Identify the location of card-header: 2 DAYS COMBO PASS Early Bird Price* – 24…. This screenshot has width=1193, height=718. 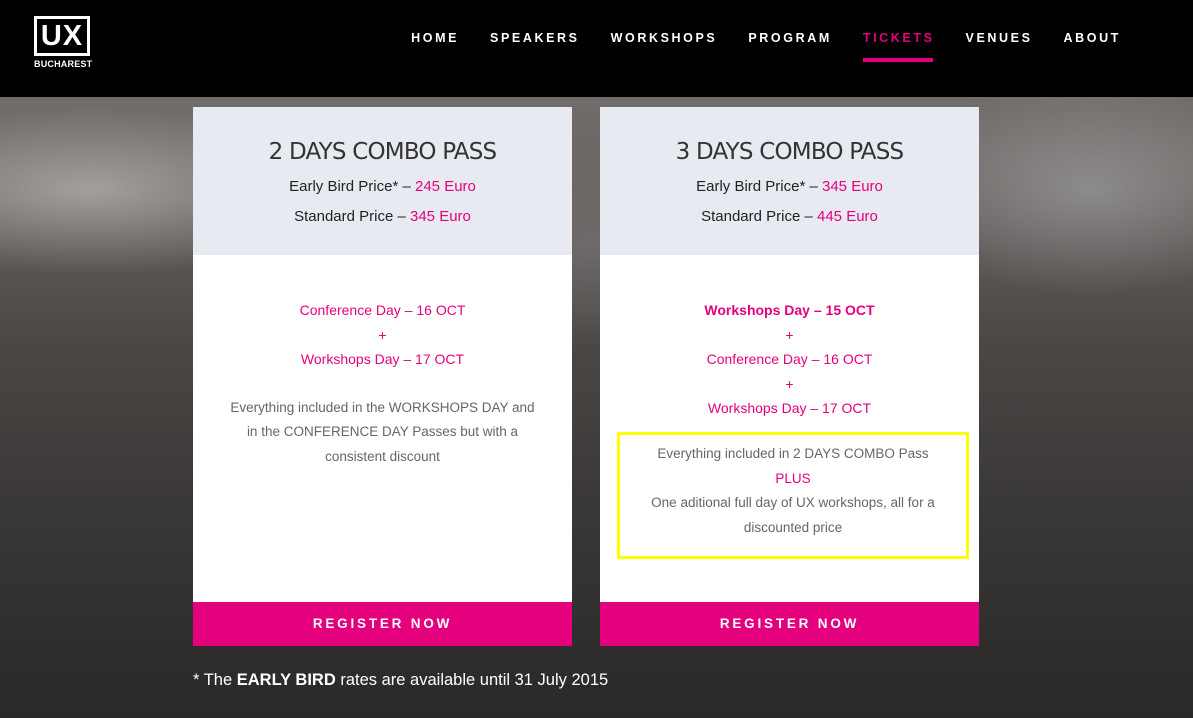
(382, 181).